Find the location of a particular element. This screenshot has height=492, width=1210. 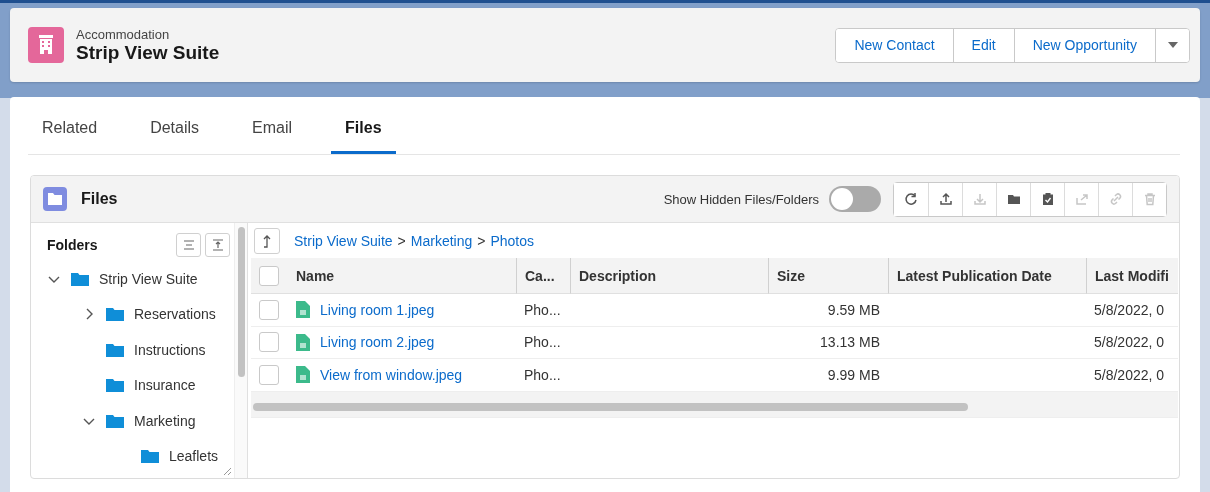

folder-name: Strip View Suite is located at coordinates (148, 278).